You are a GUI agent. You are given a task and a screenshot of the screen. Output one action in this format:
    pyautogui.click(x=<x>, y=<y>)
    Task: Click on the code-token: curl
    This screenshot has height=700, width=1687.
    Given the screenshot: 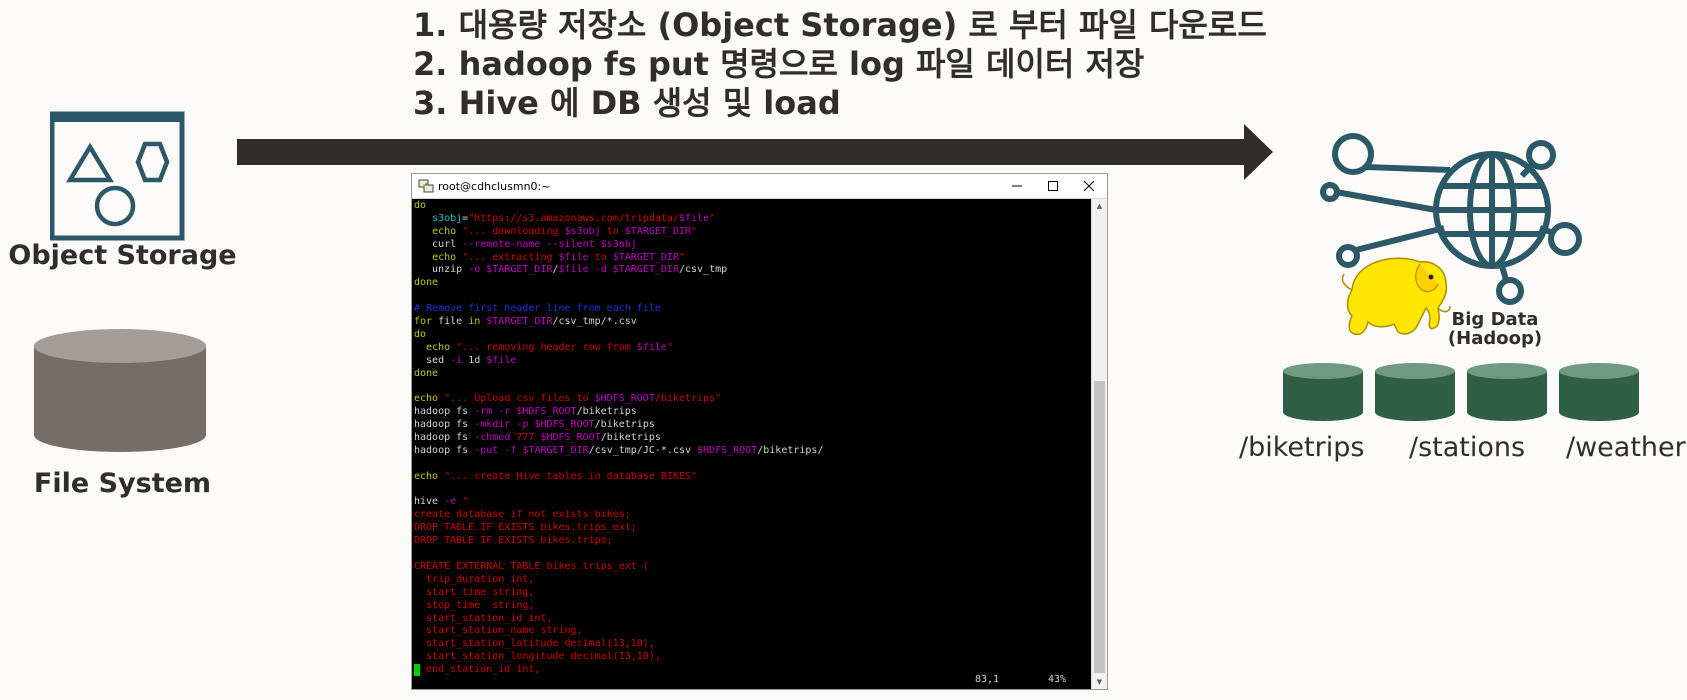 What is the action you would take?
    pyautogui.click(x=438, y=244)
    